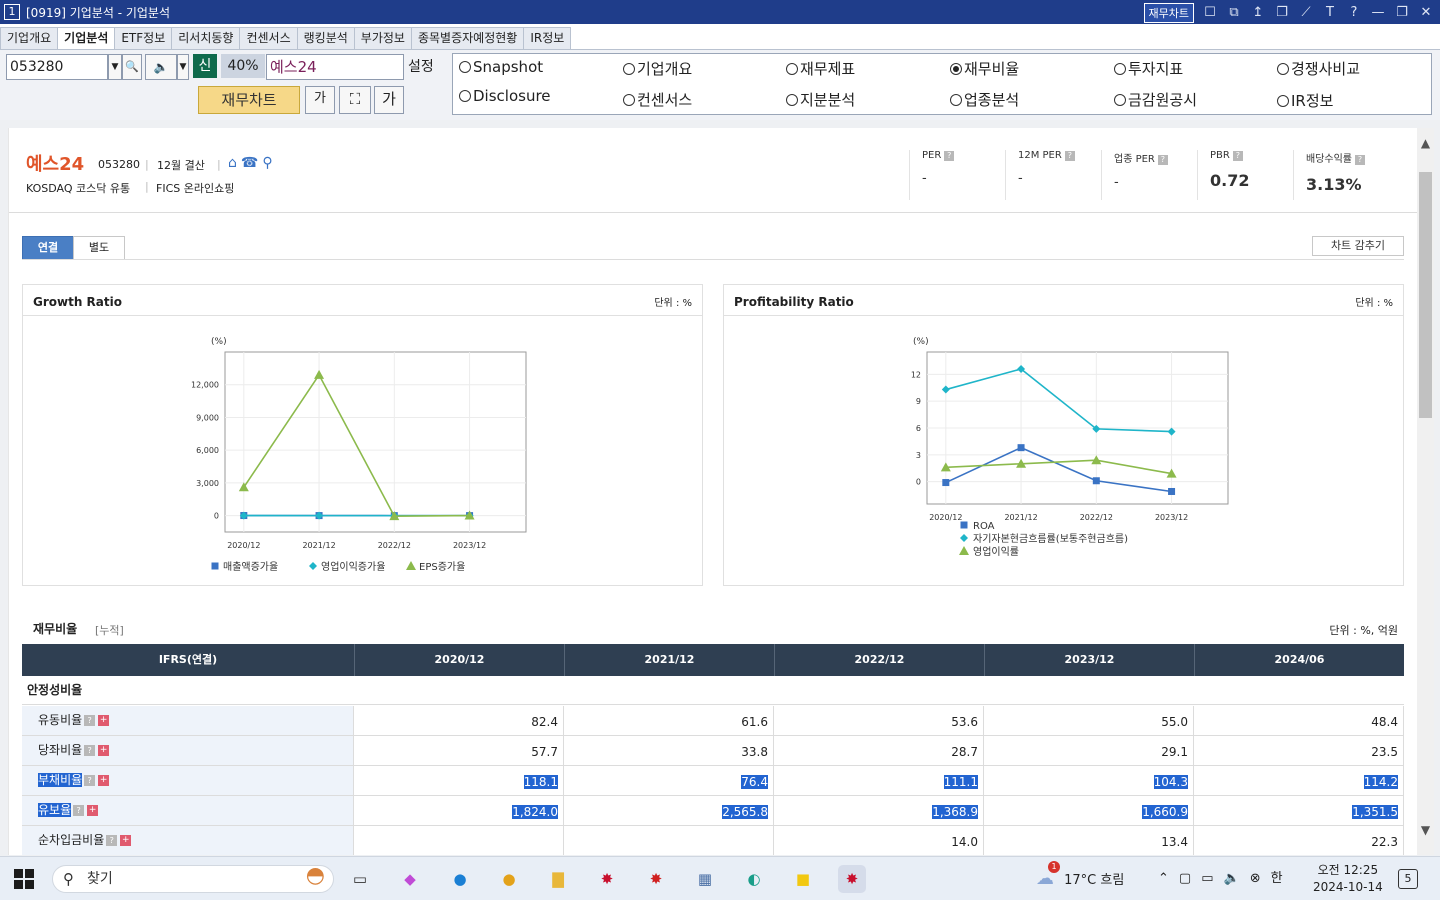 The image size is (1440, 903). I want to click on radio-peer-comparison: 경쟁사비교, so click(1318, 68).